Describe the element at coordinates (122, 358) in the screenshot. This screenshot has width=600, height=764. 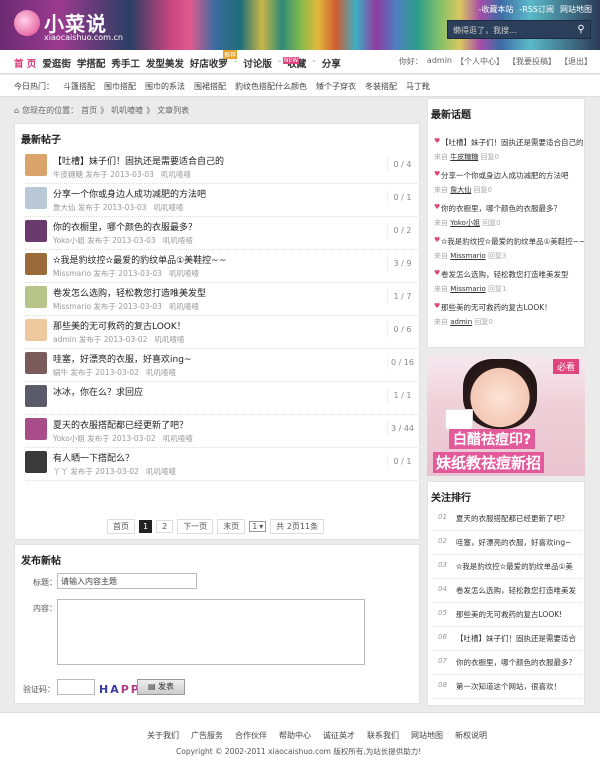
I see `post-title: 哇塞，好漂亮的衣服，好喜欢ing~` at that location.